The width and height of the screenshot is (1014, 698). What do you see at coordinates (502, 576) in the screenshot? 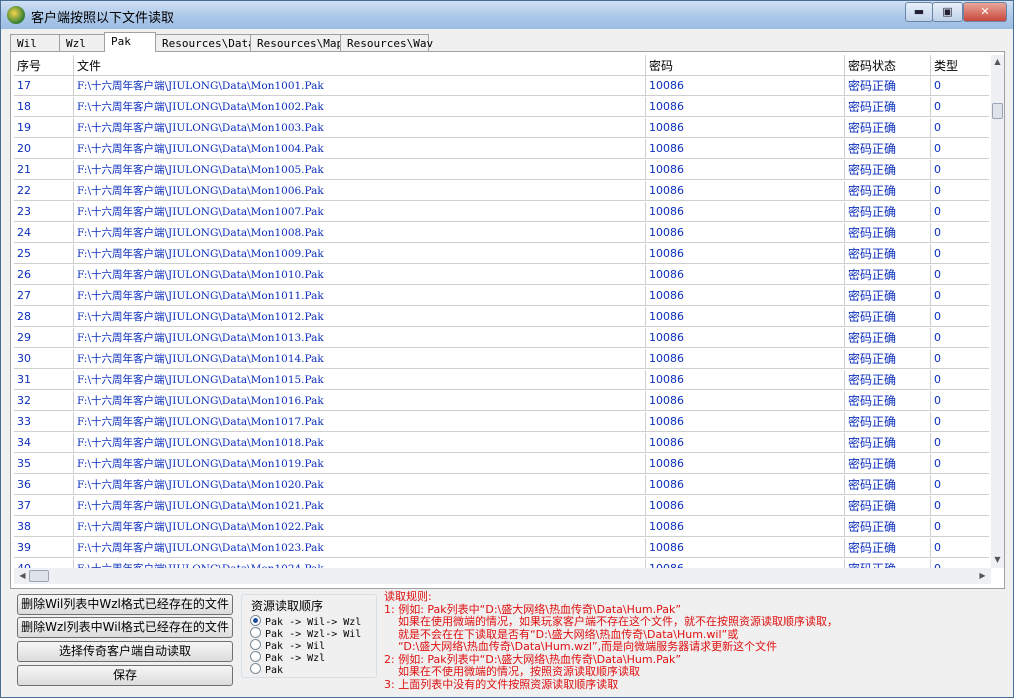
I see `horizontal-scrollbar: ◀ ▶` at bounding box center [502, 576].